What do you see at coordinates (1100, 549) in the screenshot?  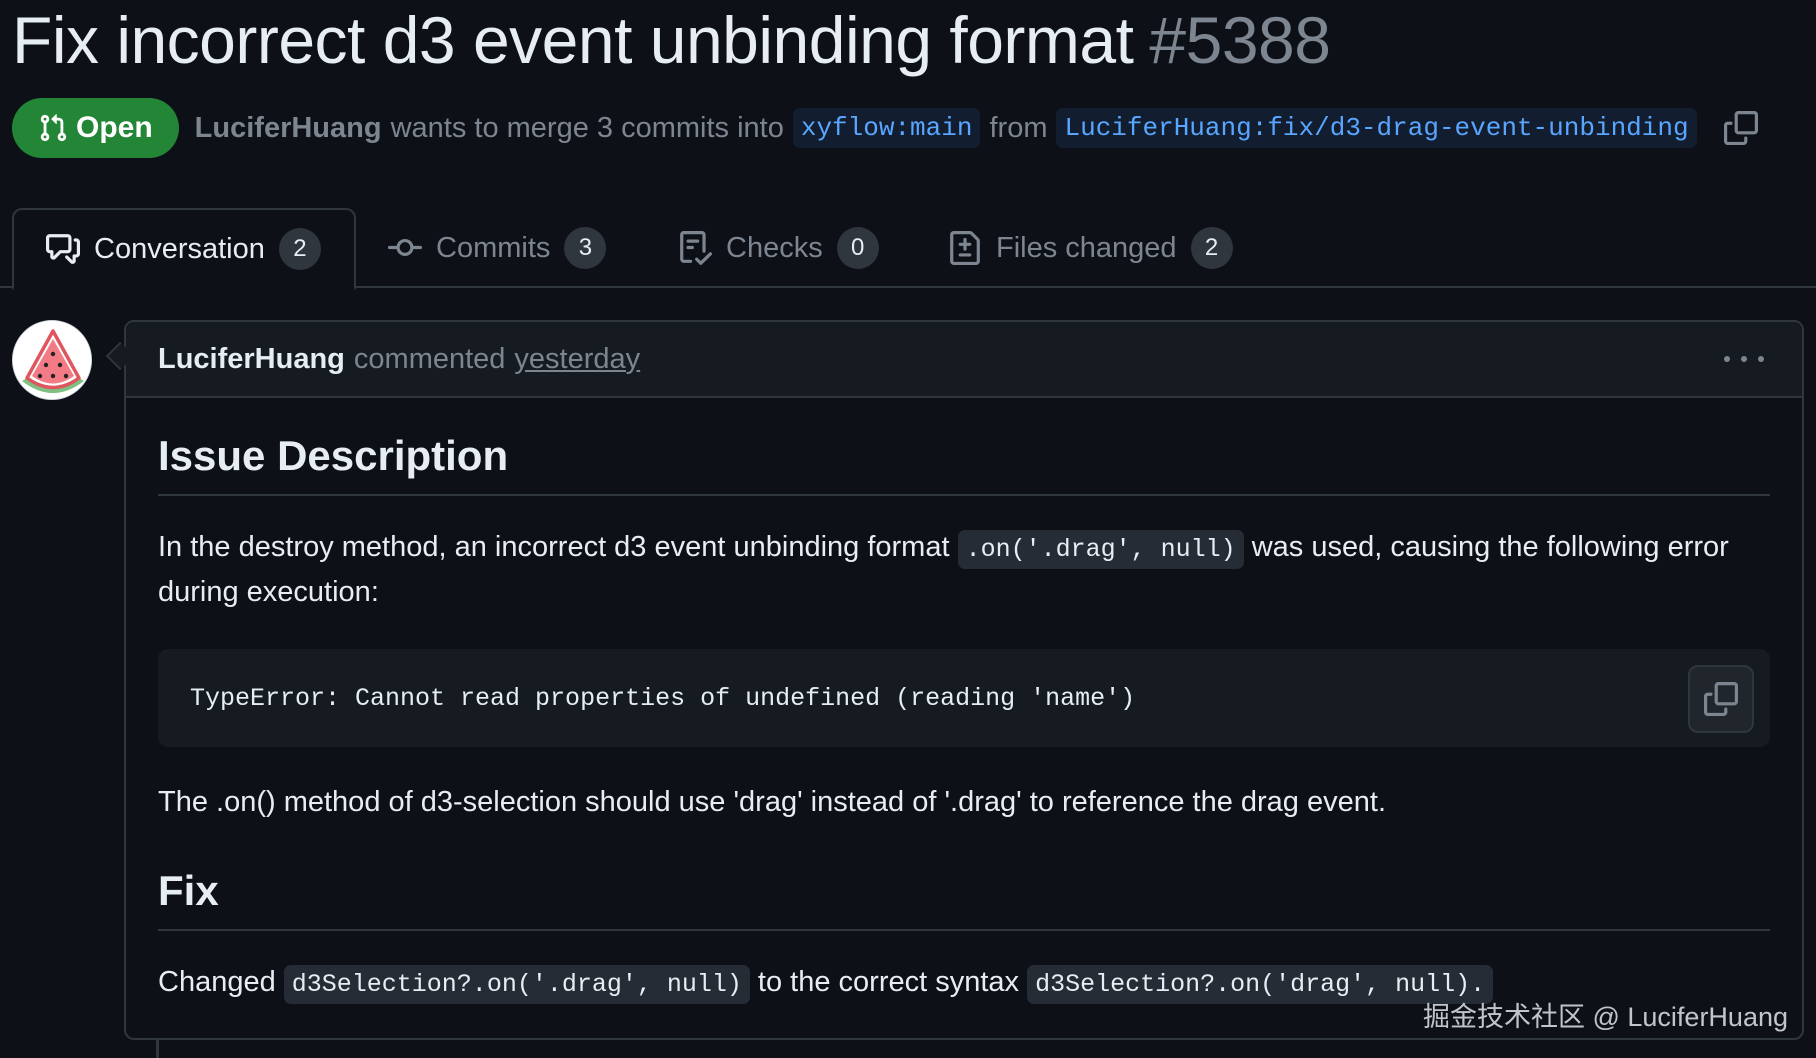 I see `inline-code: .on('.drag', null)` at bounding box center [1100, 549].